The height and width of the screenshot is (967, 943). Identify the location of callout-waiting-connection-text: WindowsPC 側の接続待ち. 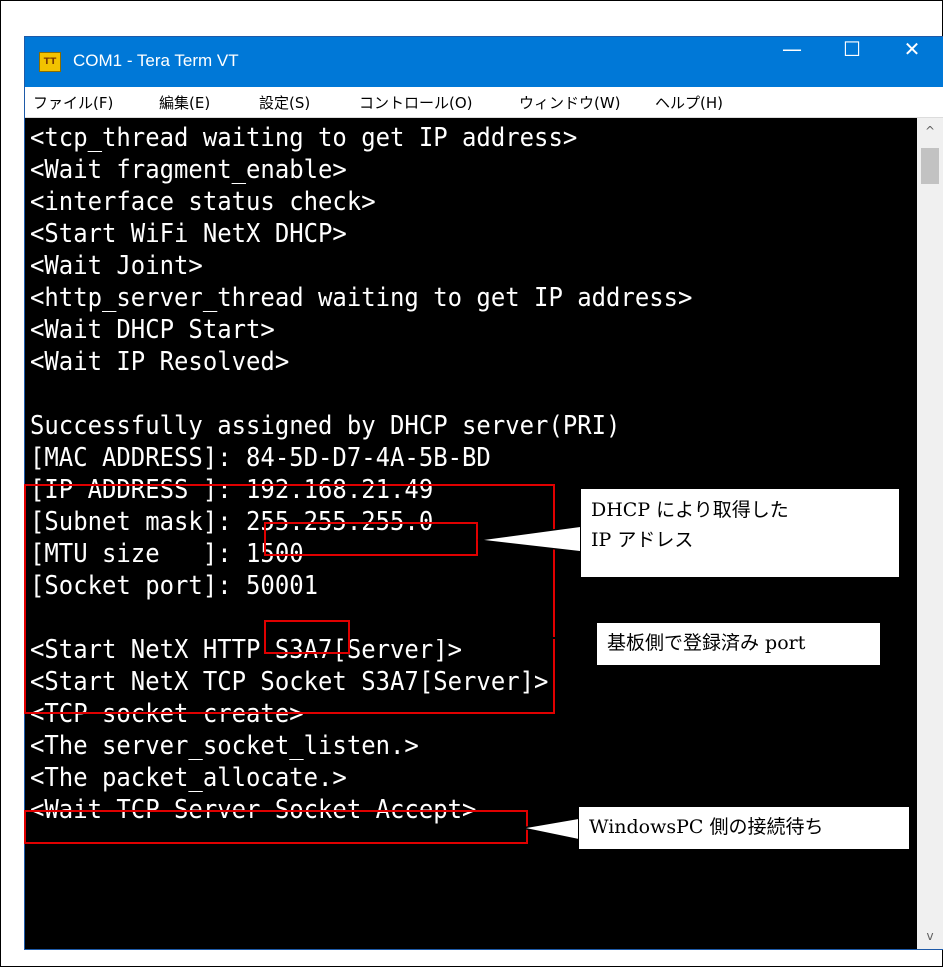
(706, 827).